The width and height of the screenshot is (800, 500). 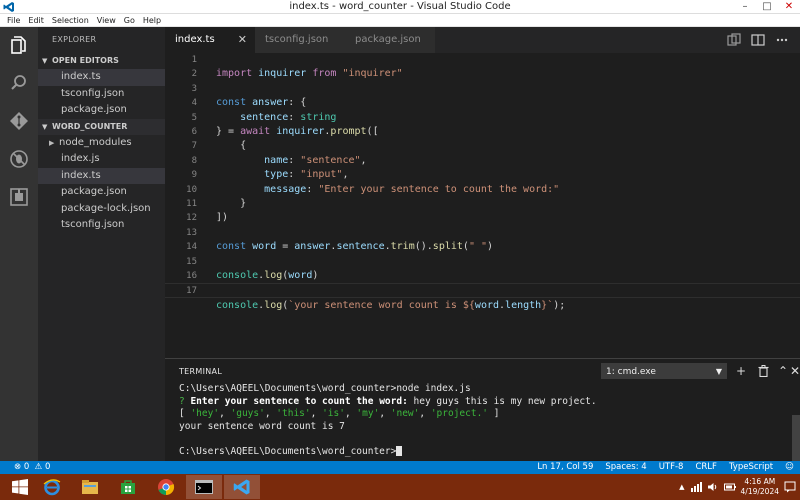 I want to click on line-number: 3, so click(x=194, y=88).